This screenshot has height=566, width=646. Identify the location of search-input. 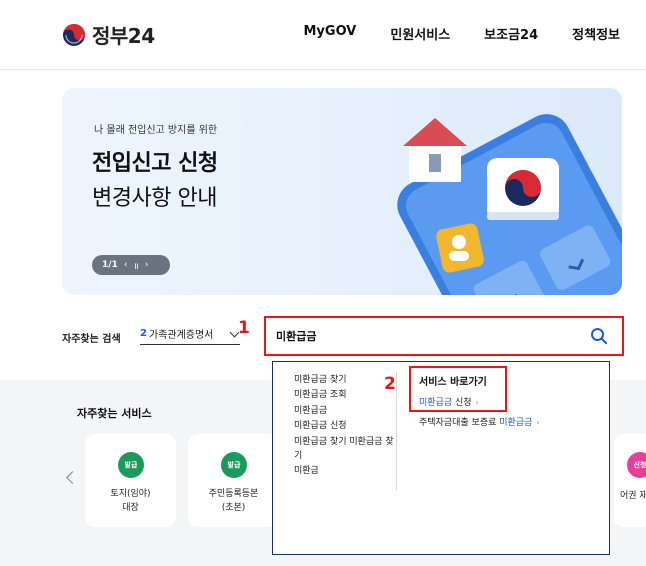
(421, 336).